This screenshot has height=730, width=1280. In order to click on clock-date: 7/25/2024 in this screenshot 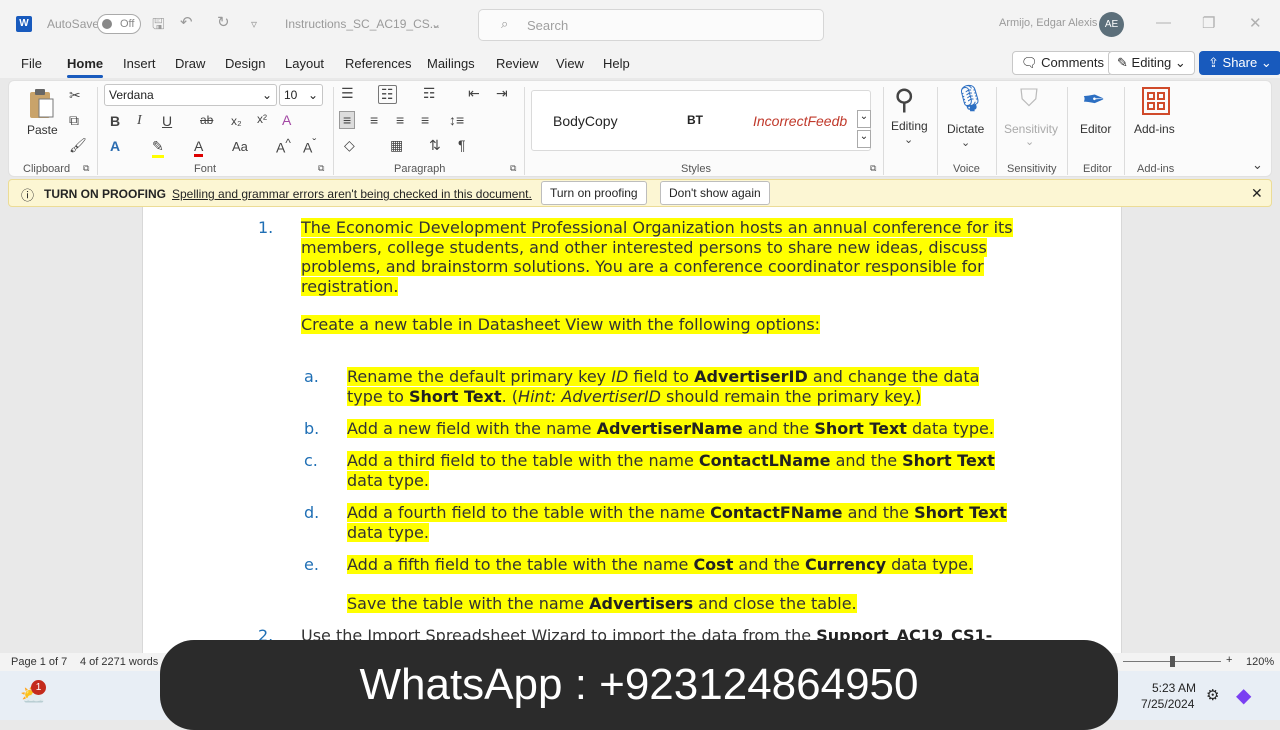, I will do `click(1167, 704)`.